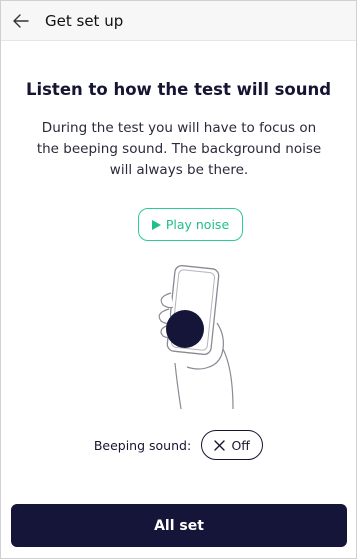 The height and width of the screenshot is (559, 357). Describe the element at coordinates (142, 445) in the screenshot. I see `beeping-sound-label: Beeping sound:` at that location.